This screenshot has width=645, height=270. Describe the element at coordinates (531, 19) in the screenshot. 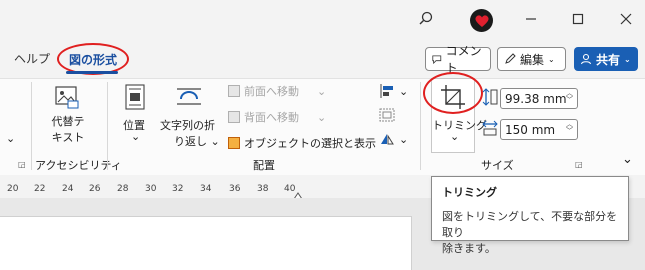

I see `minimize-icon` at that location.